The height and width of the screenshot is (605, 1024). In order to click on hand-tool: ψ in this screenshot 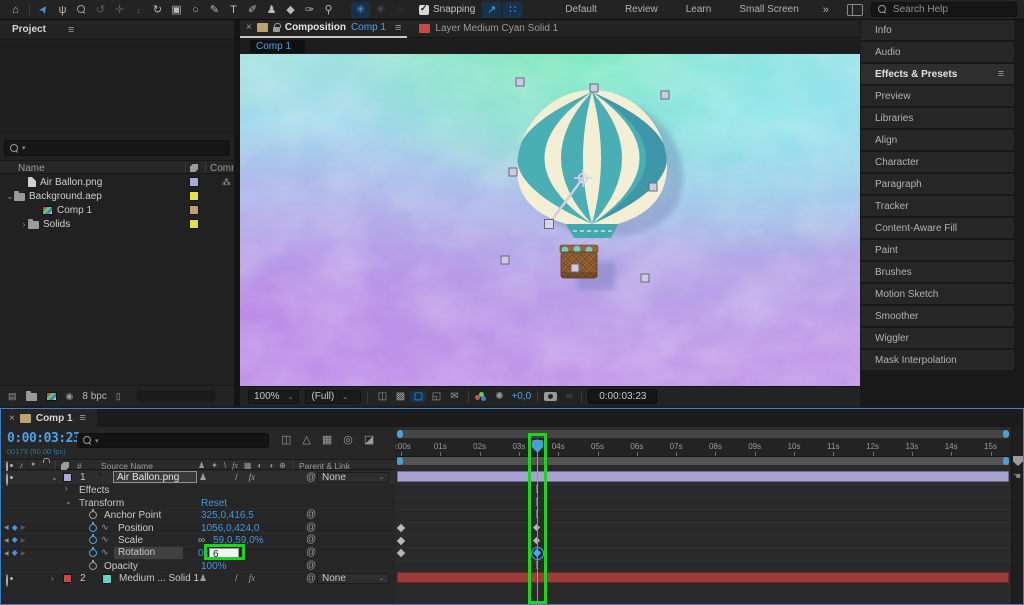, I will do `click(62, 10)`.